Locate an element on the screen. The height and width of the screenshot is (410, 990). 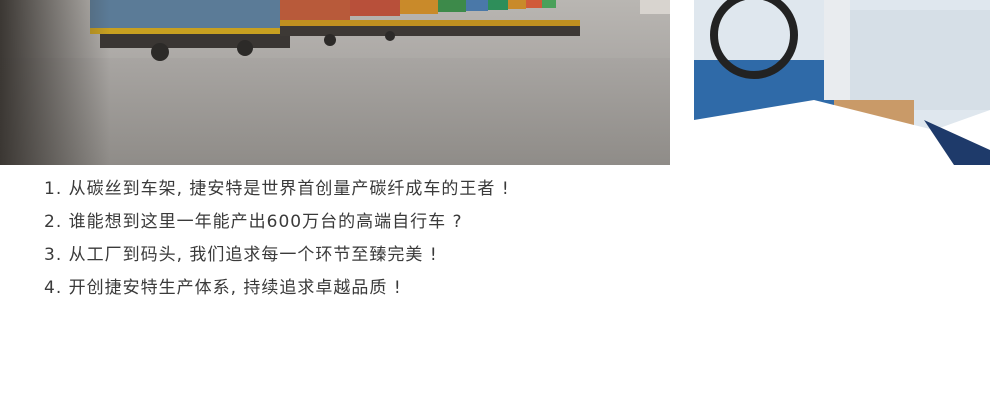
list-item: 4. 开创捷安特生产体系, 持续追求卓越品质 ! is located at coordinates (223, 288).